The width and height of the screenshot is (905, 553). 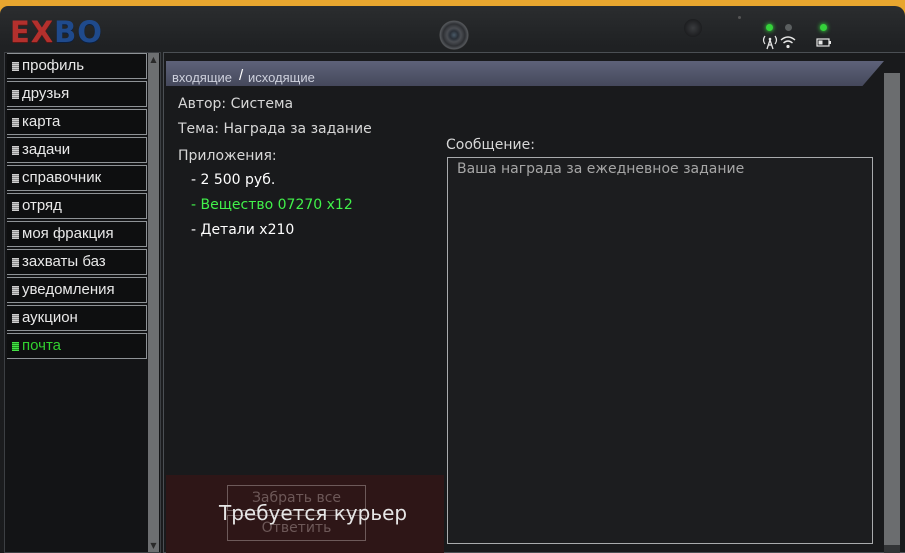 What do you see at coordinates (153, 545) in the screenshot?
I see `scroll-down-icon: ▼` at bounding box center [153, 545].